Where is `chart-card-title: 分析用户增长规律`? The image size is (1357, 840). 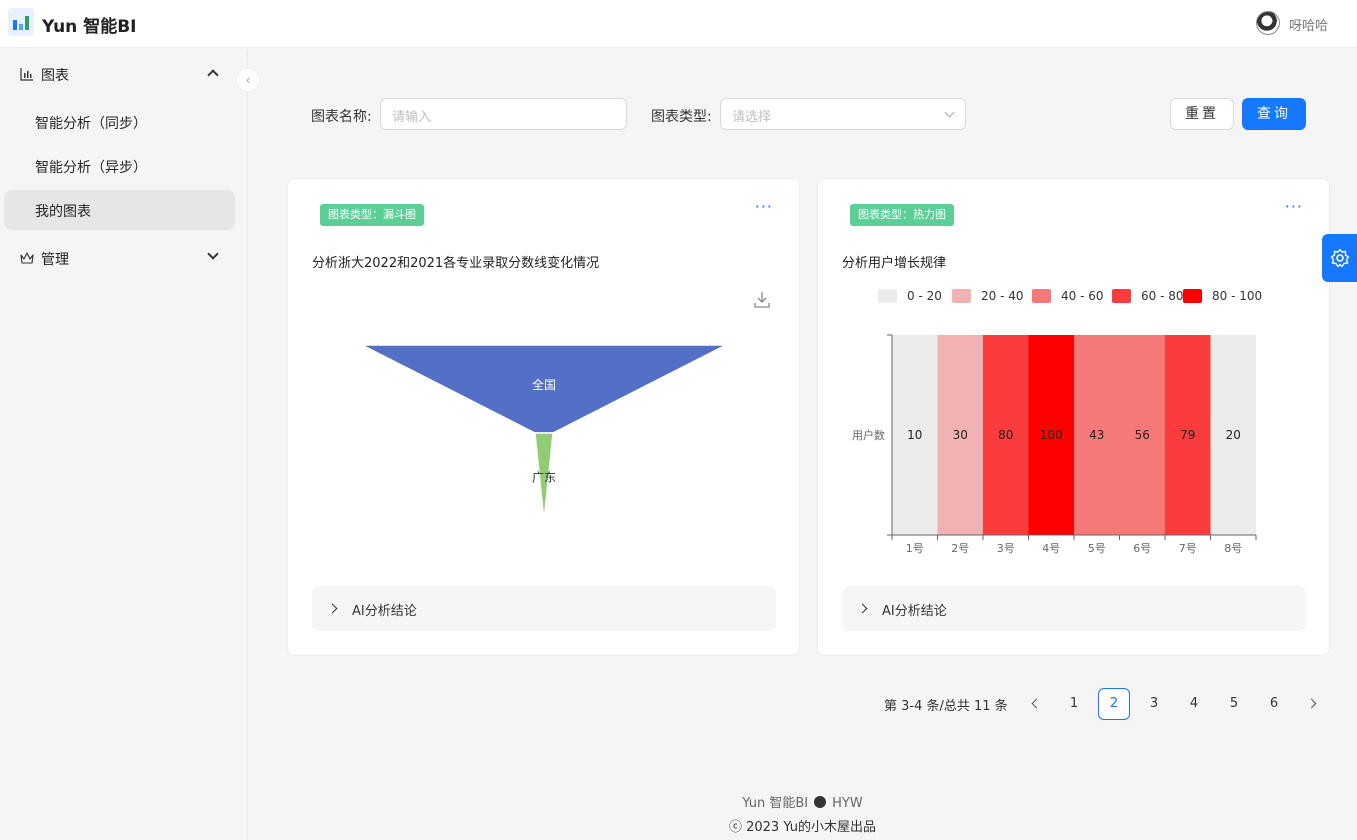
chart-card-title: 分析用户增长规律 is located at coordinates (894, 263).